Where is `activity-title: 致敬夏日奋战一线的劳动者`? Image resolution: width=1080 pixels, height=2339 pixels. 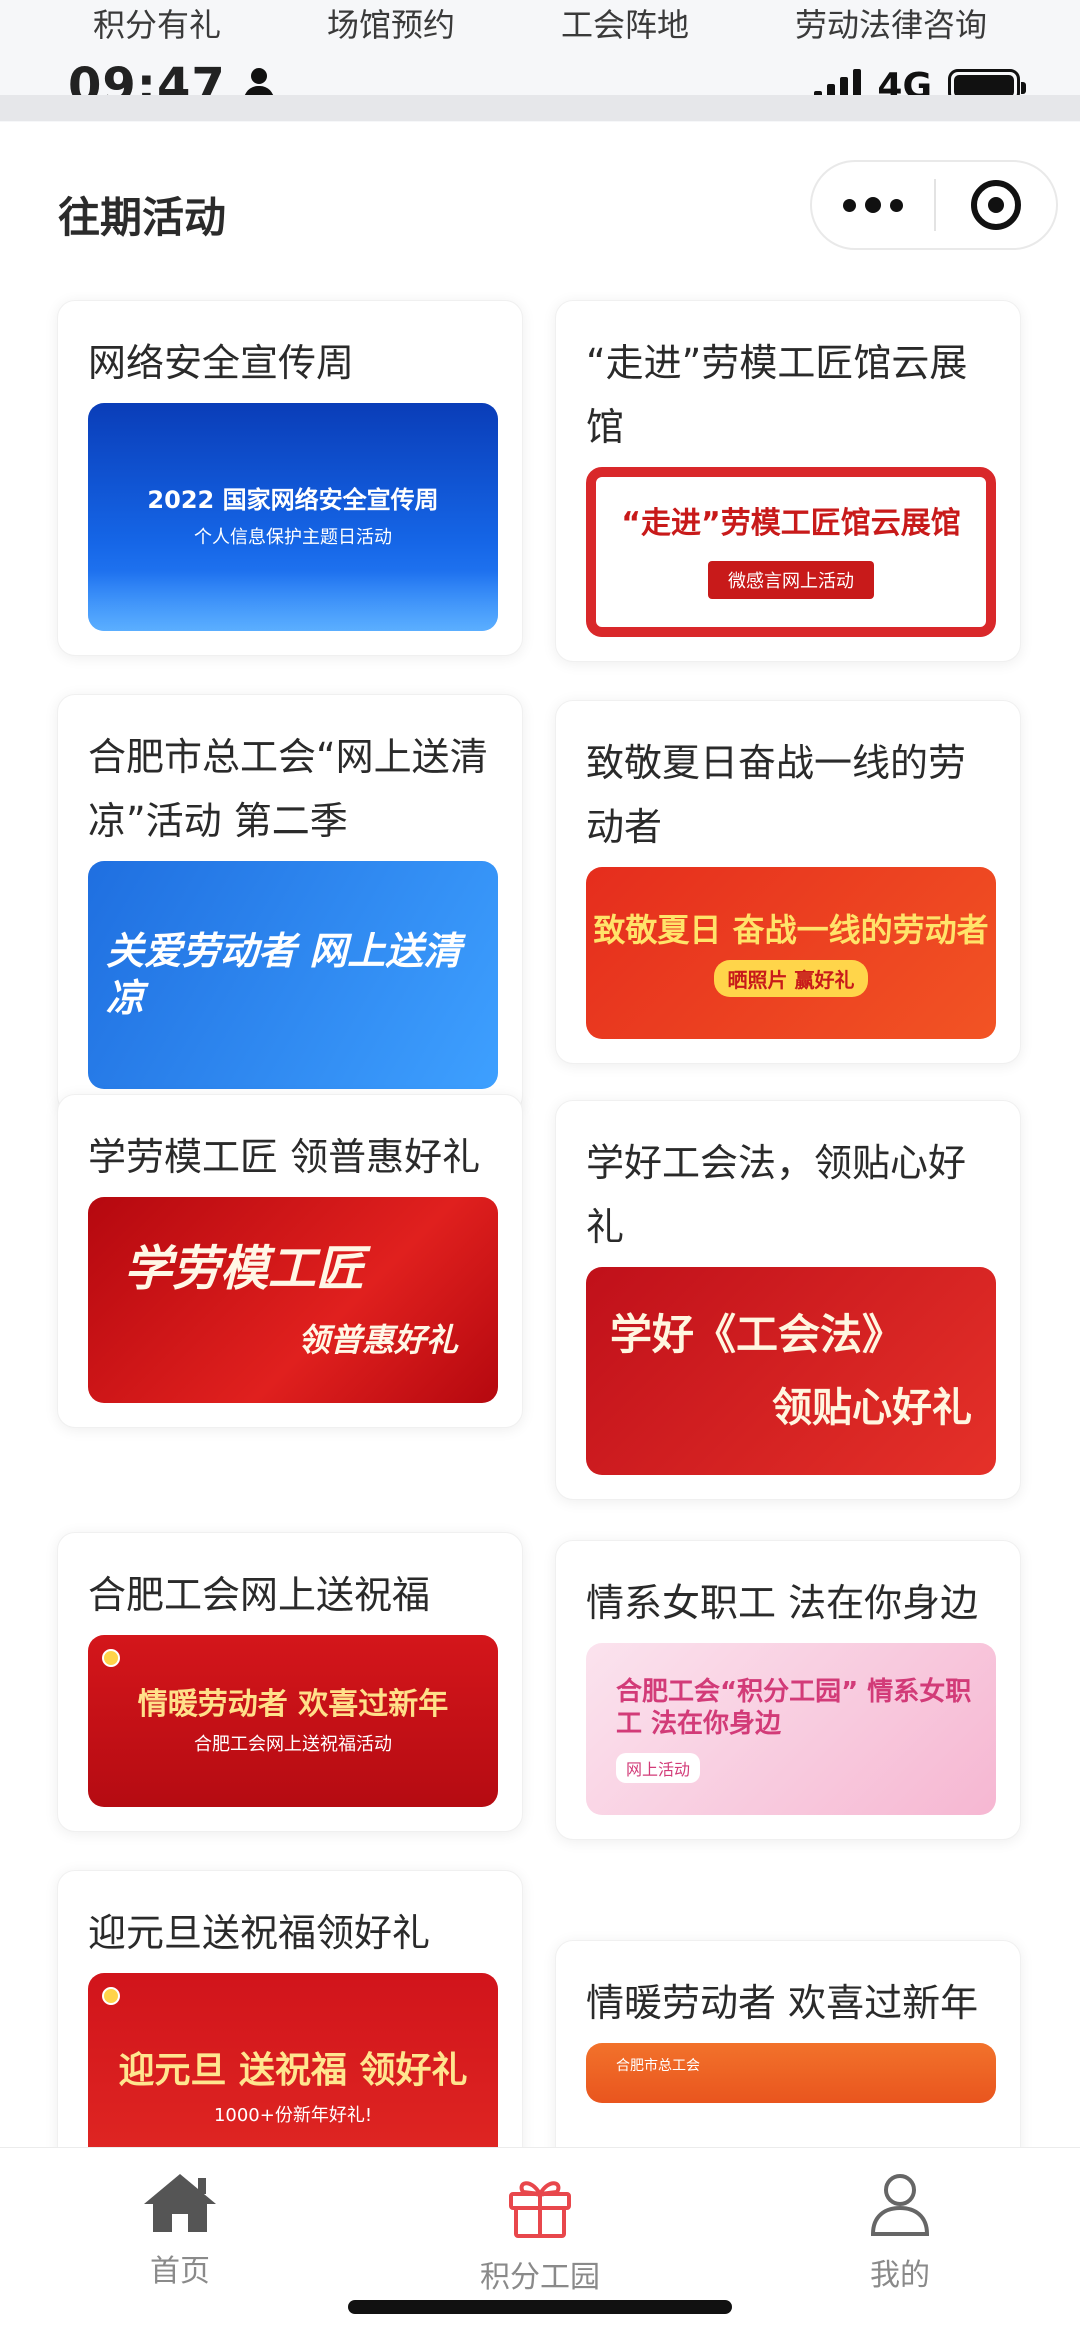 activity-title: 致敬夏日奋战一线的劳动者 is located at coordinates (776, 795).